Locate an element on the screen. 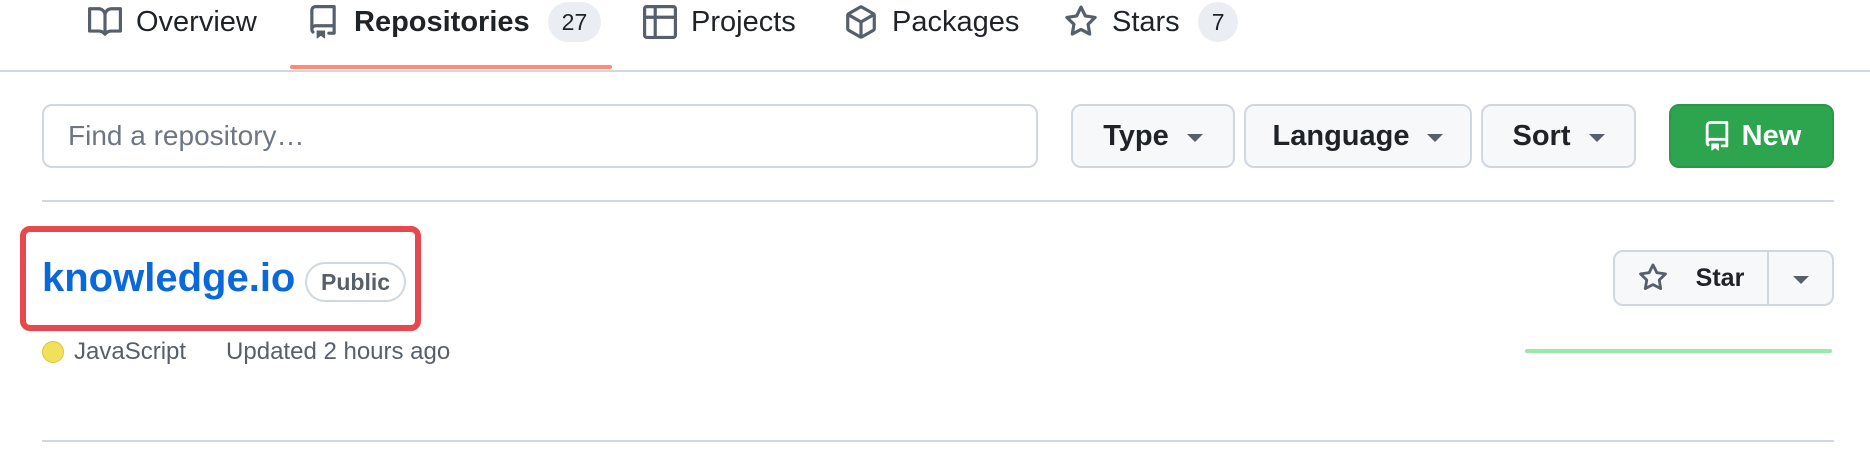  tab-projects: Projects is located at coordinates (719, 22).